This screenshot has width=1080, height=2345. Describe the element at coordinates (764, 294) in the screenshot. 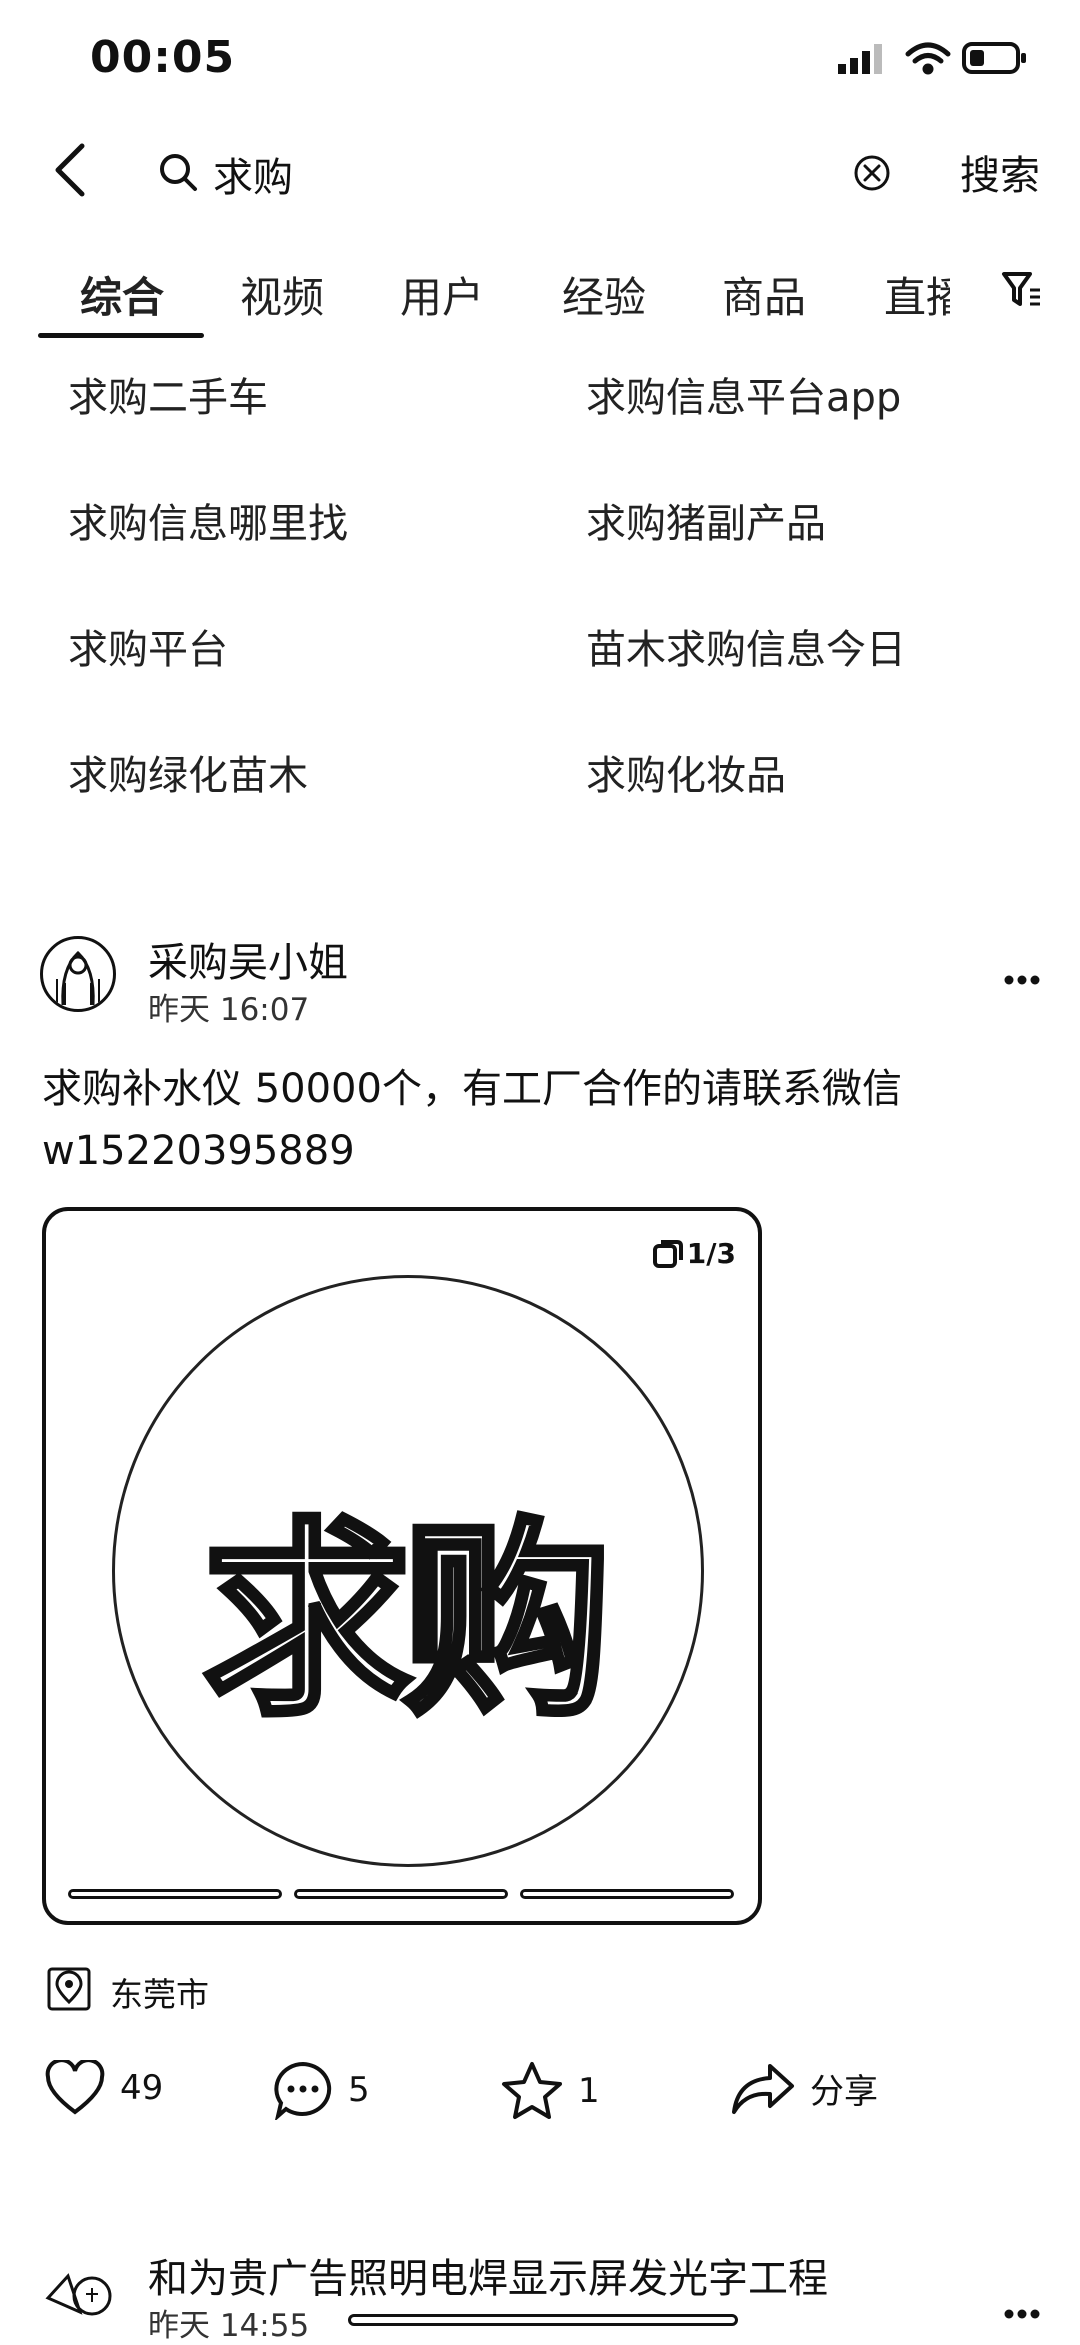

I see `tab-products: 商品` at that location.